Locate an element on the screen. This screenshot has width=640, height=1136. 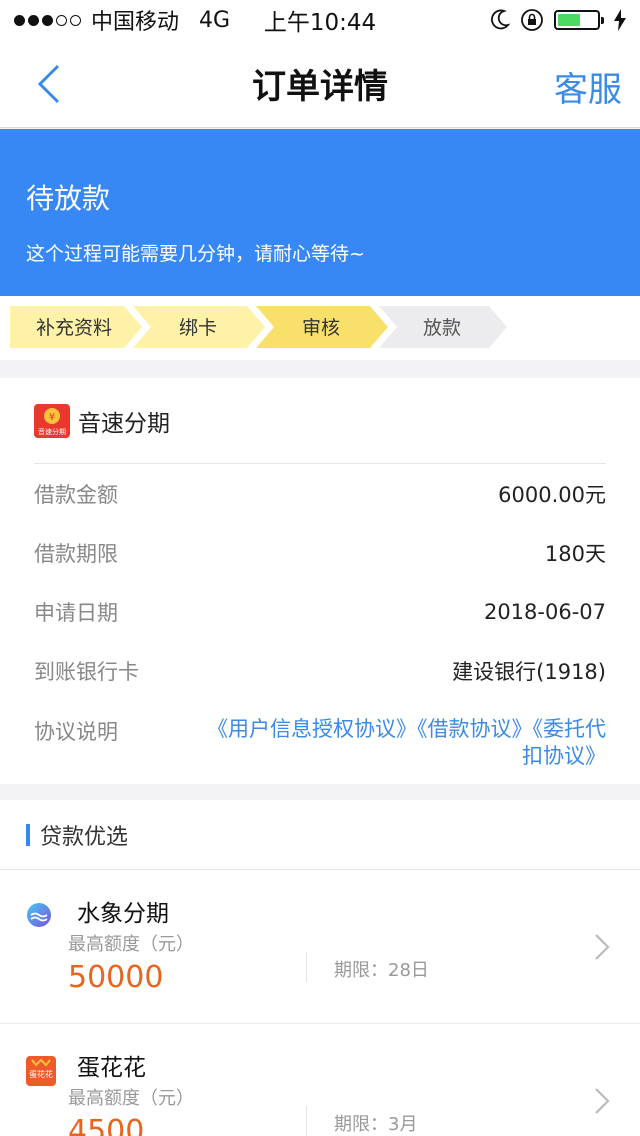
status-banner: 待放款 这个过程可能需要几分钟，请耐心等待~ is located at coordinates (320, 212).